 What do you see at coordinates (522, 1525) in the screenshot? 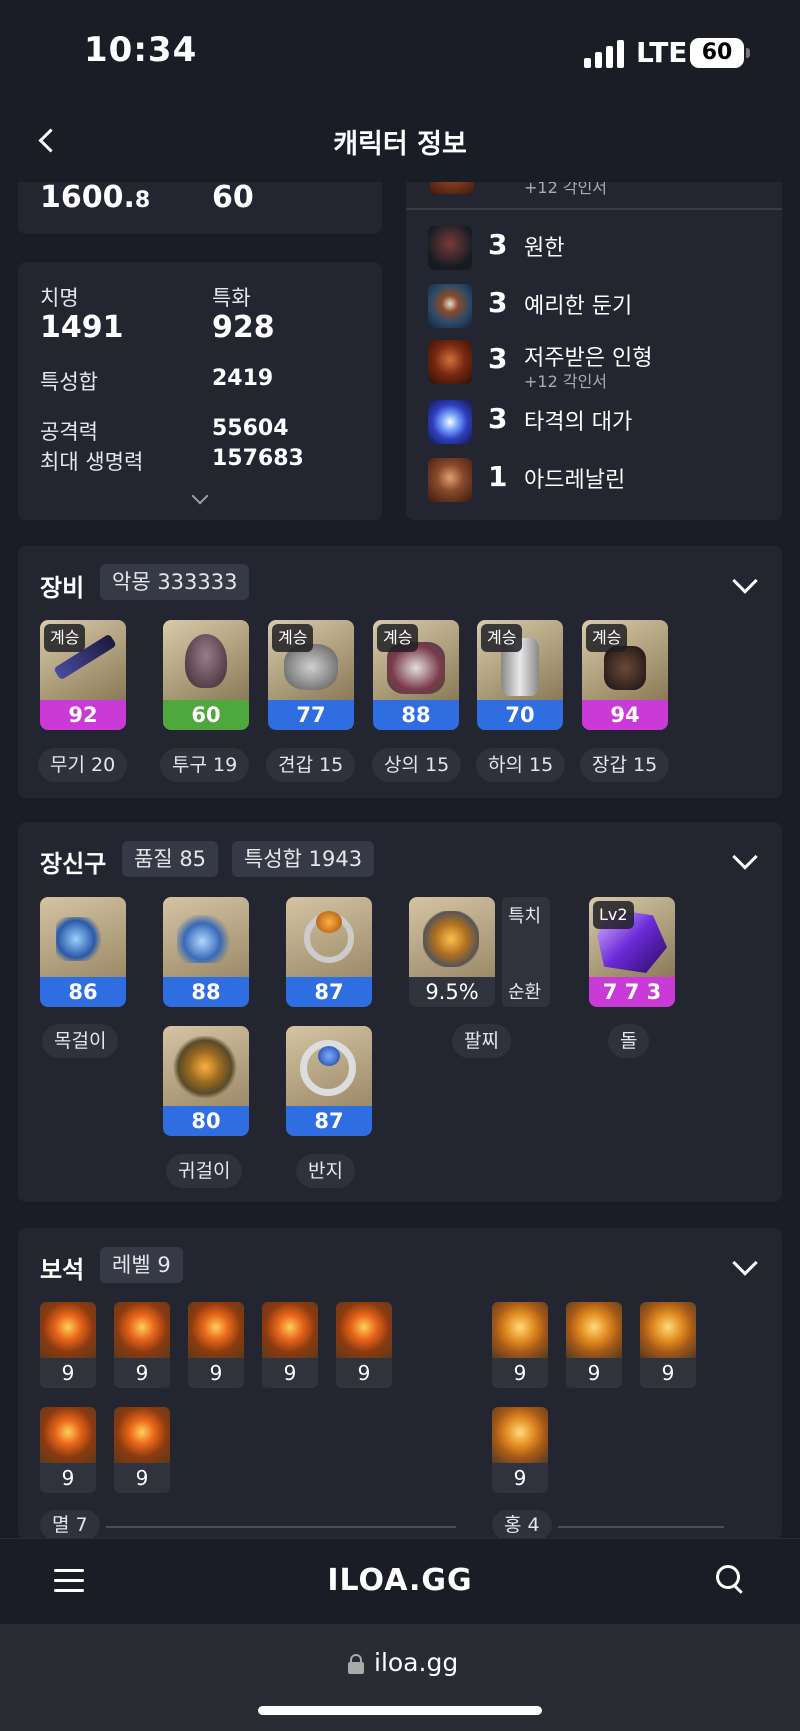
I see `gems-blue-count: 홍 4` at bounding box center [522, 1525].